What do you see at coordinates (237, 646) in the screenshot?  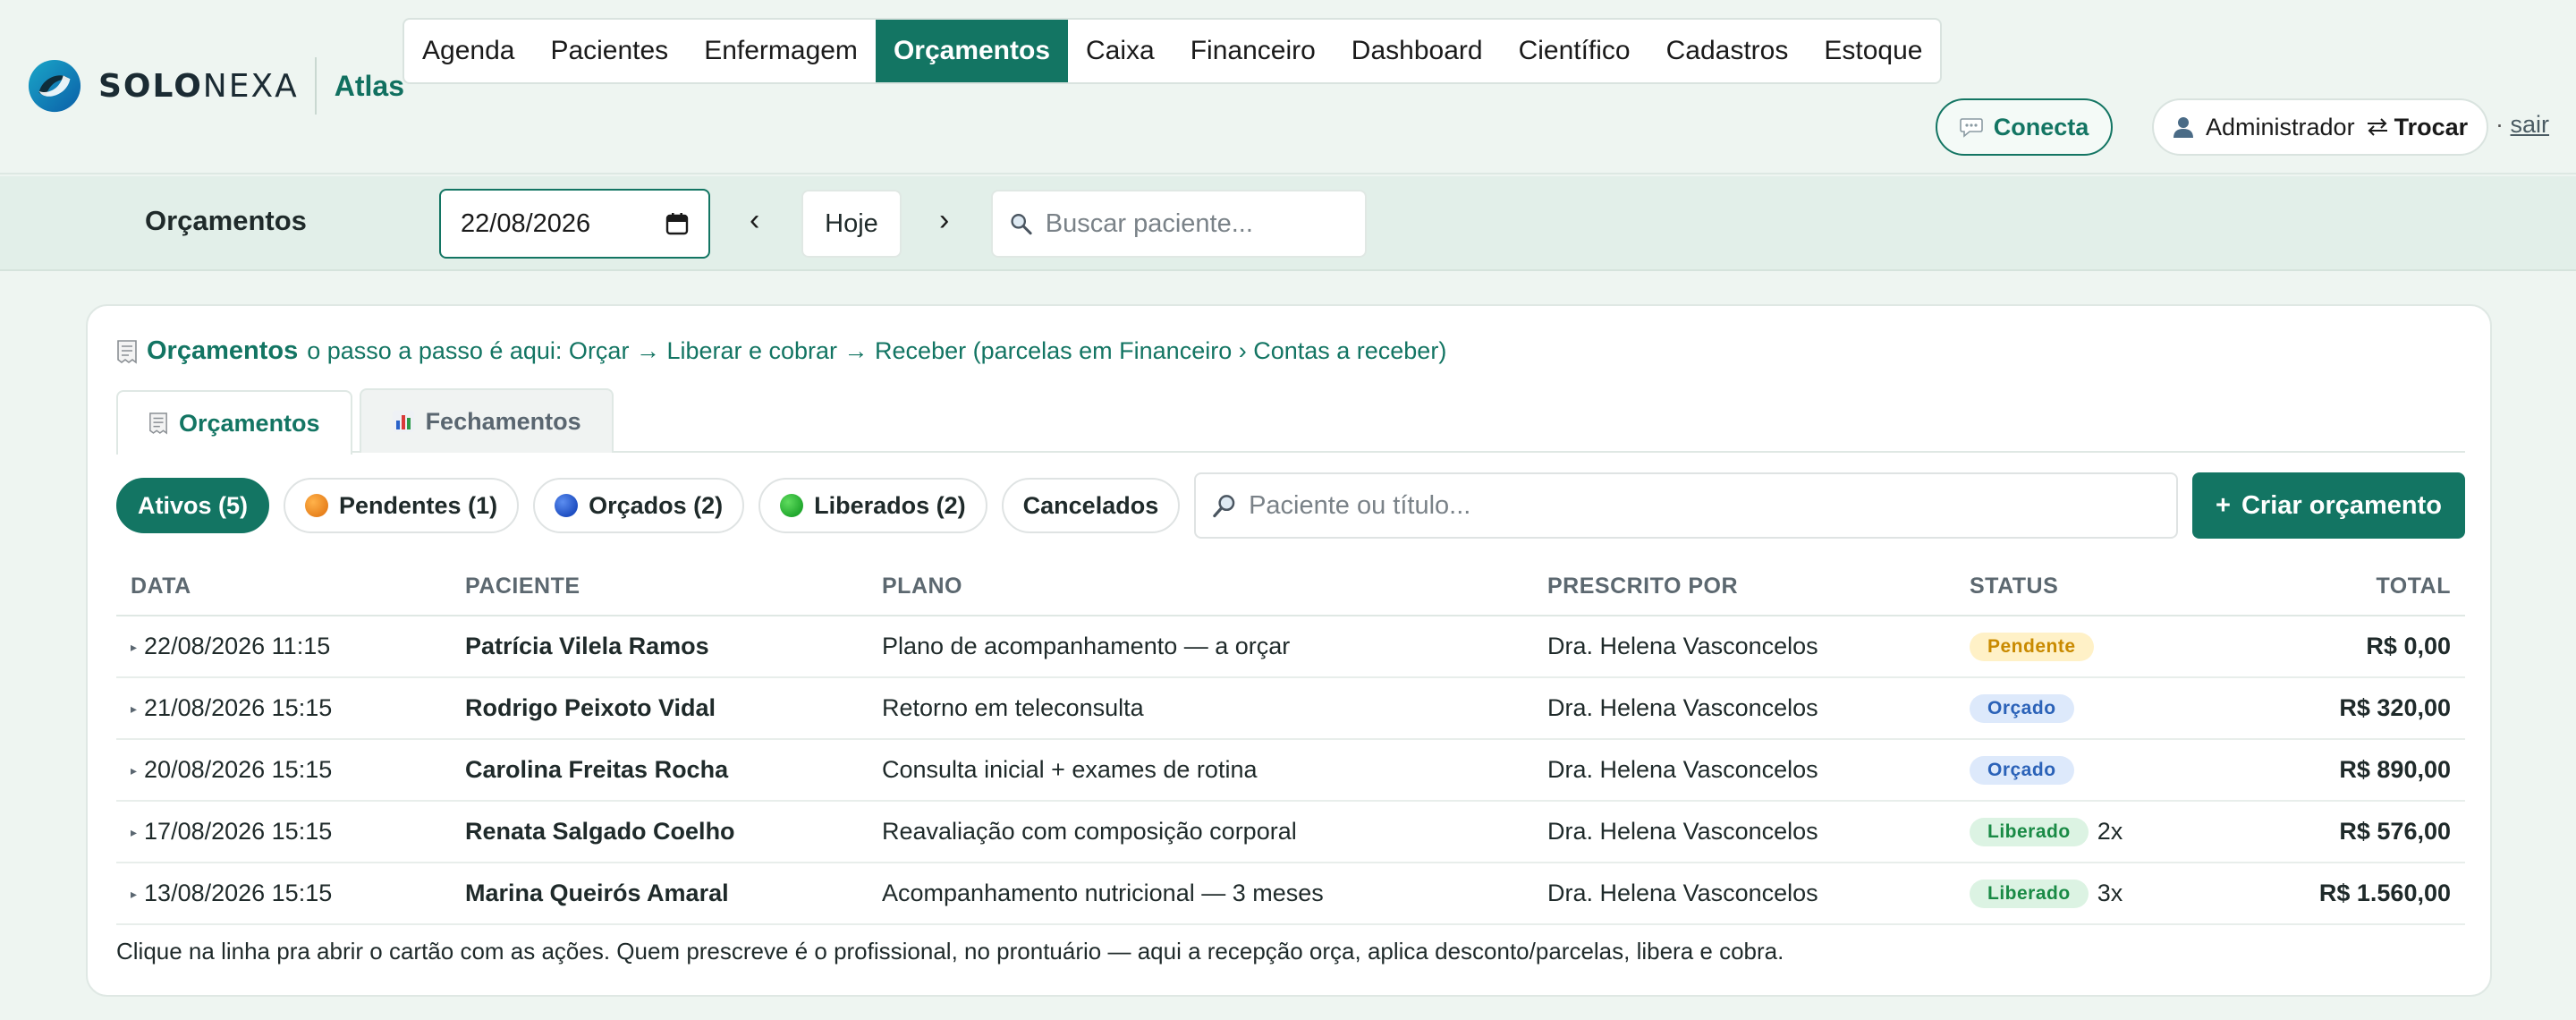 I see `row-date: 22/08/2026 11:15` at bounding box center [237, 646].